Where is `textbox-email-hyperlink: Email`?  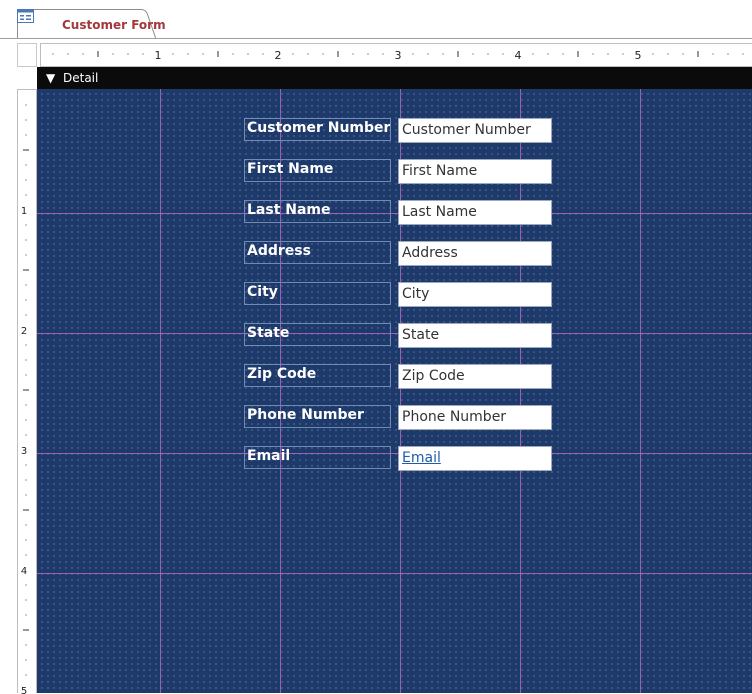
textbox-email-hyperlink: Email is located at coordinates (475, 458).